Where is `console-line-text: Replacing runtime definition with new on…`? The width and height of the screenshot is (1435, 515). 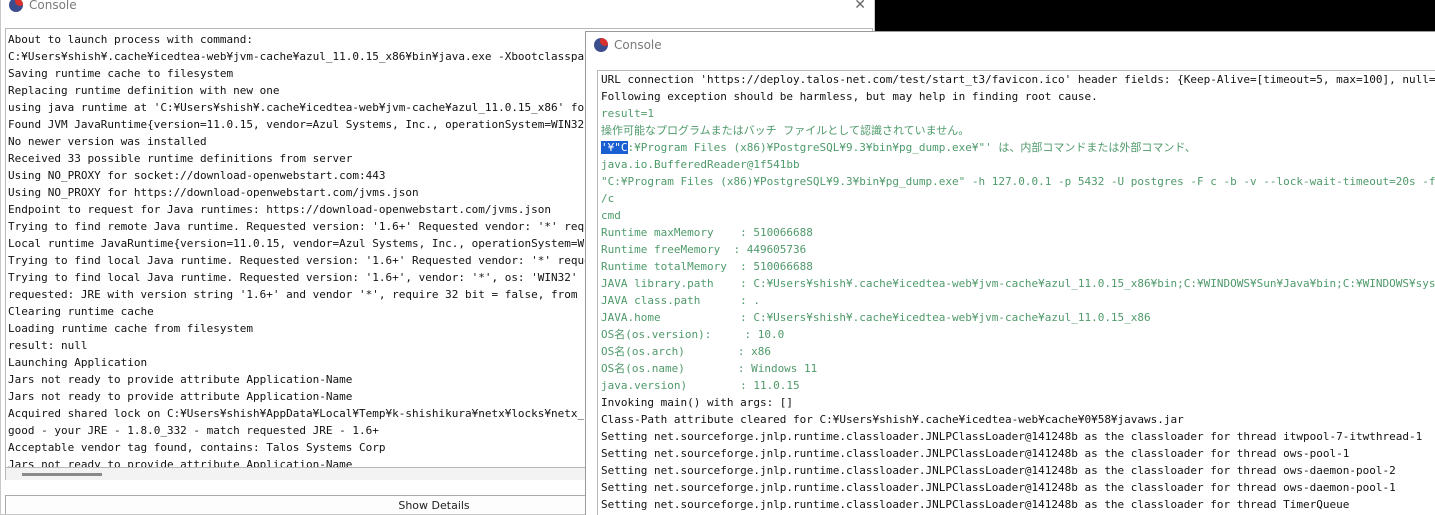 console-line-text: Replacing runtime definition with new on… is located at coordinates (144, 90).